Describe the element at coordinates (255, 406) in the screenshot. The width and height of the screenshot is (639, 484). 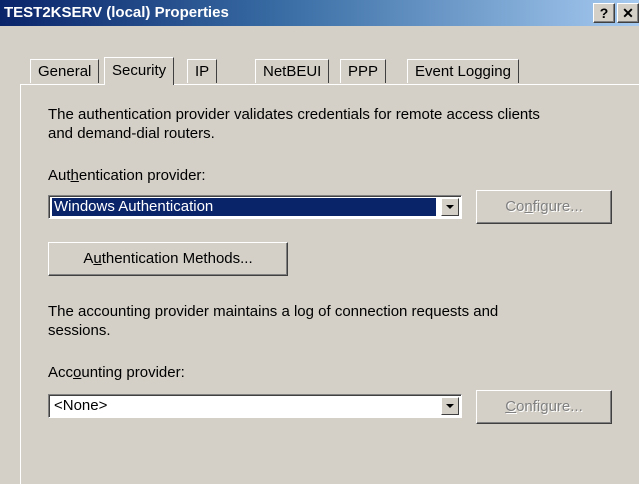
I see `acct-provider-select: <None>` at that location.